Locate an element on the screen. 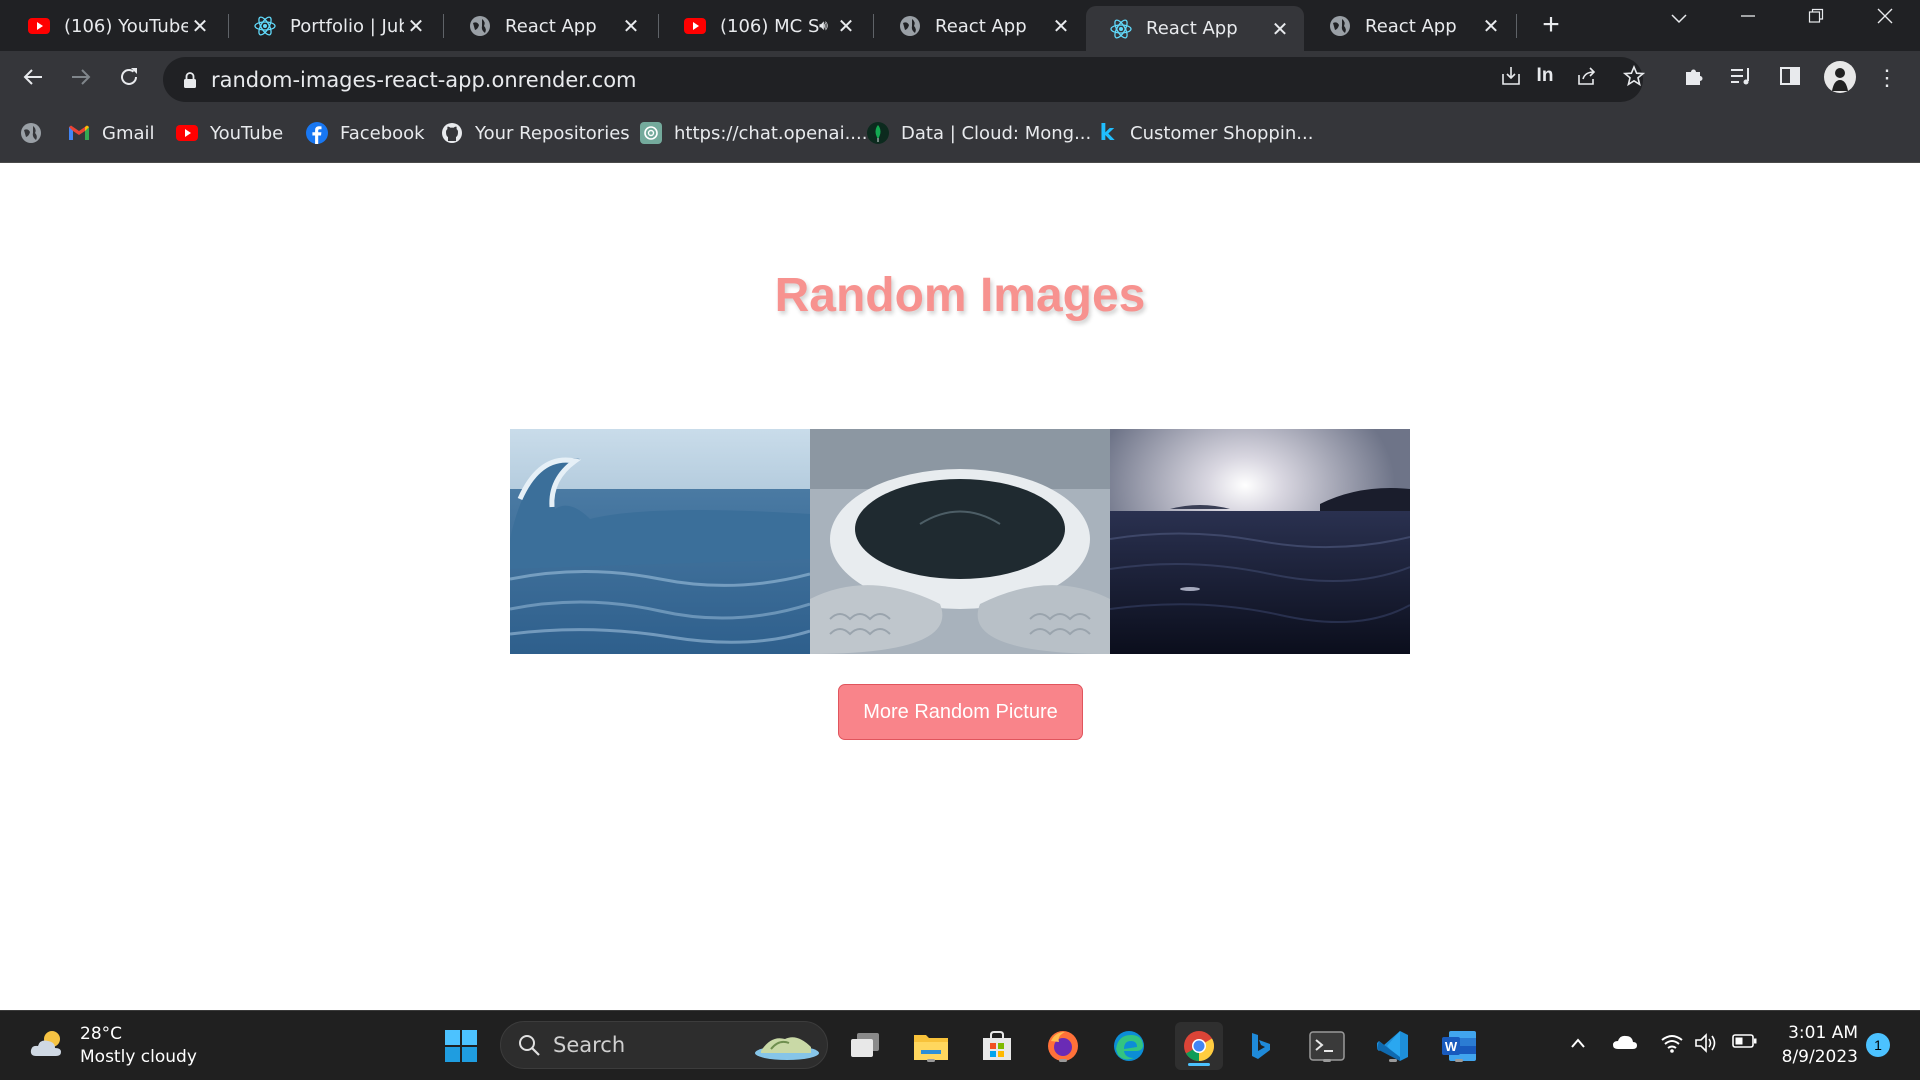 The image size is (1920, 1080). reload-icon is located at coordinates (129, 80).